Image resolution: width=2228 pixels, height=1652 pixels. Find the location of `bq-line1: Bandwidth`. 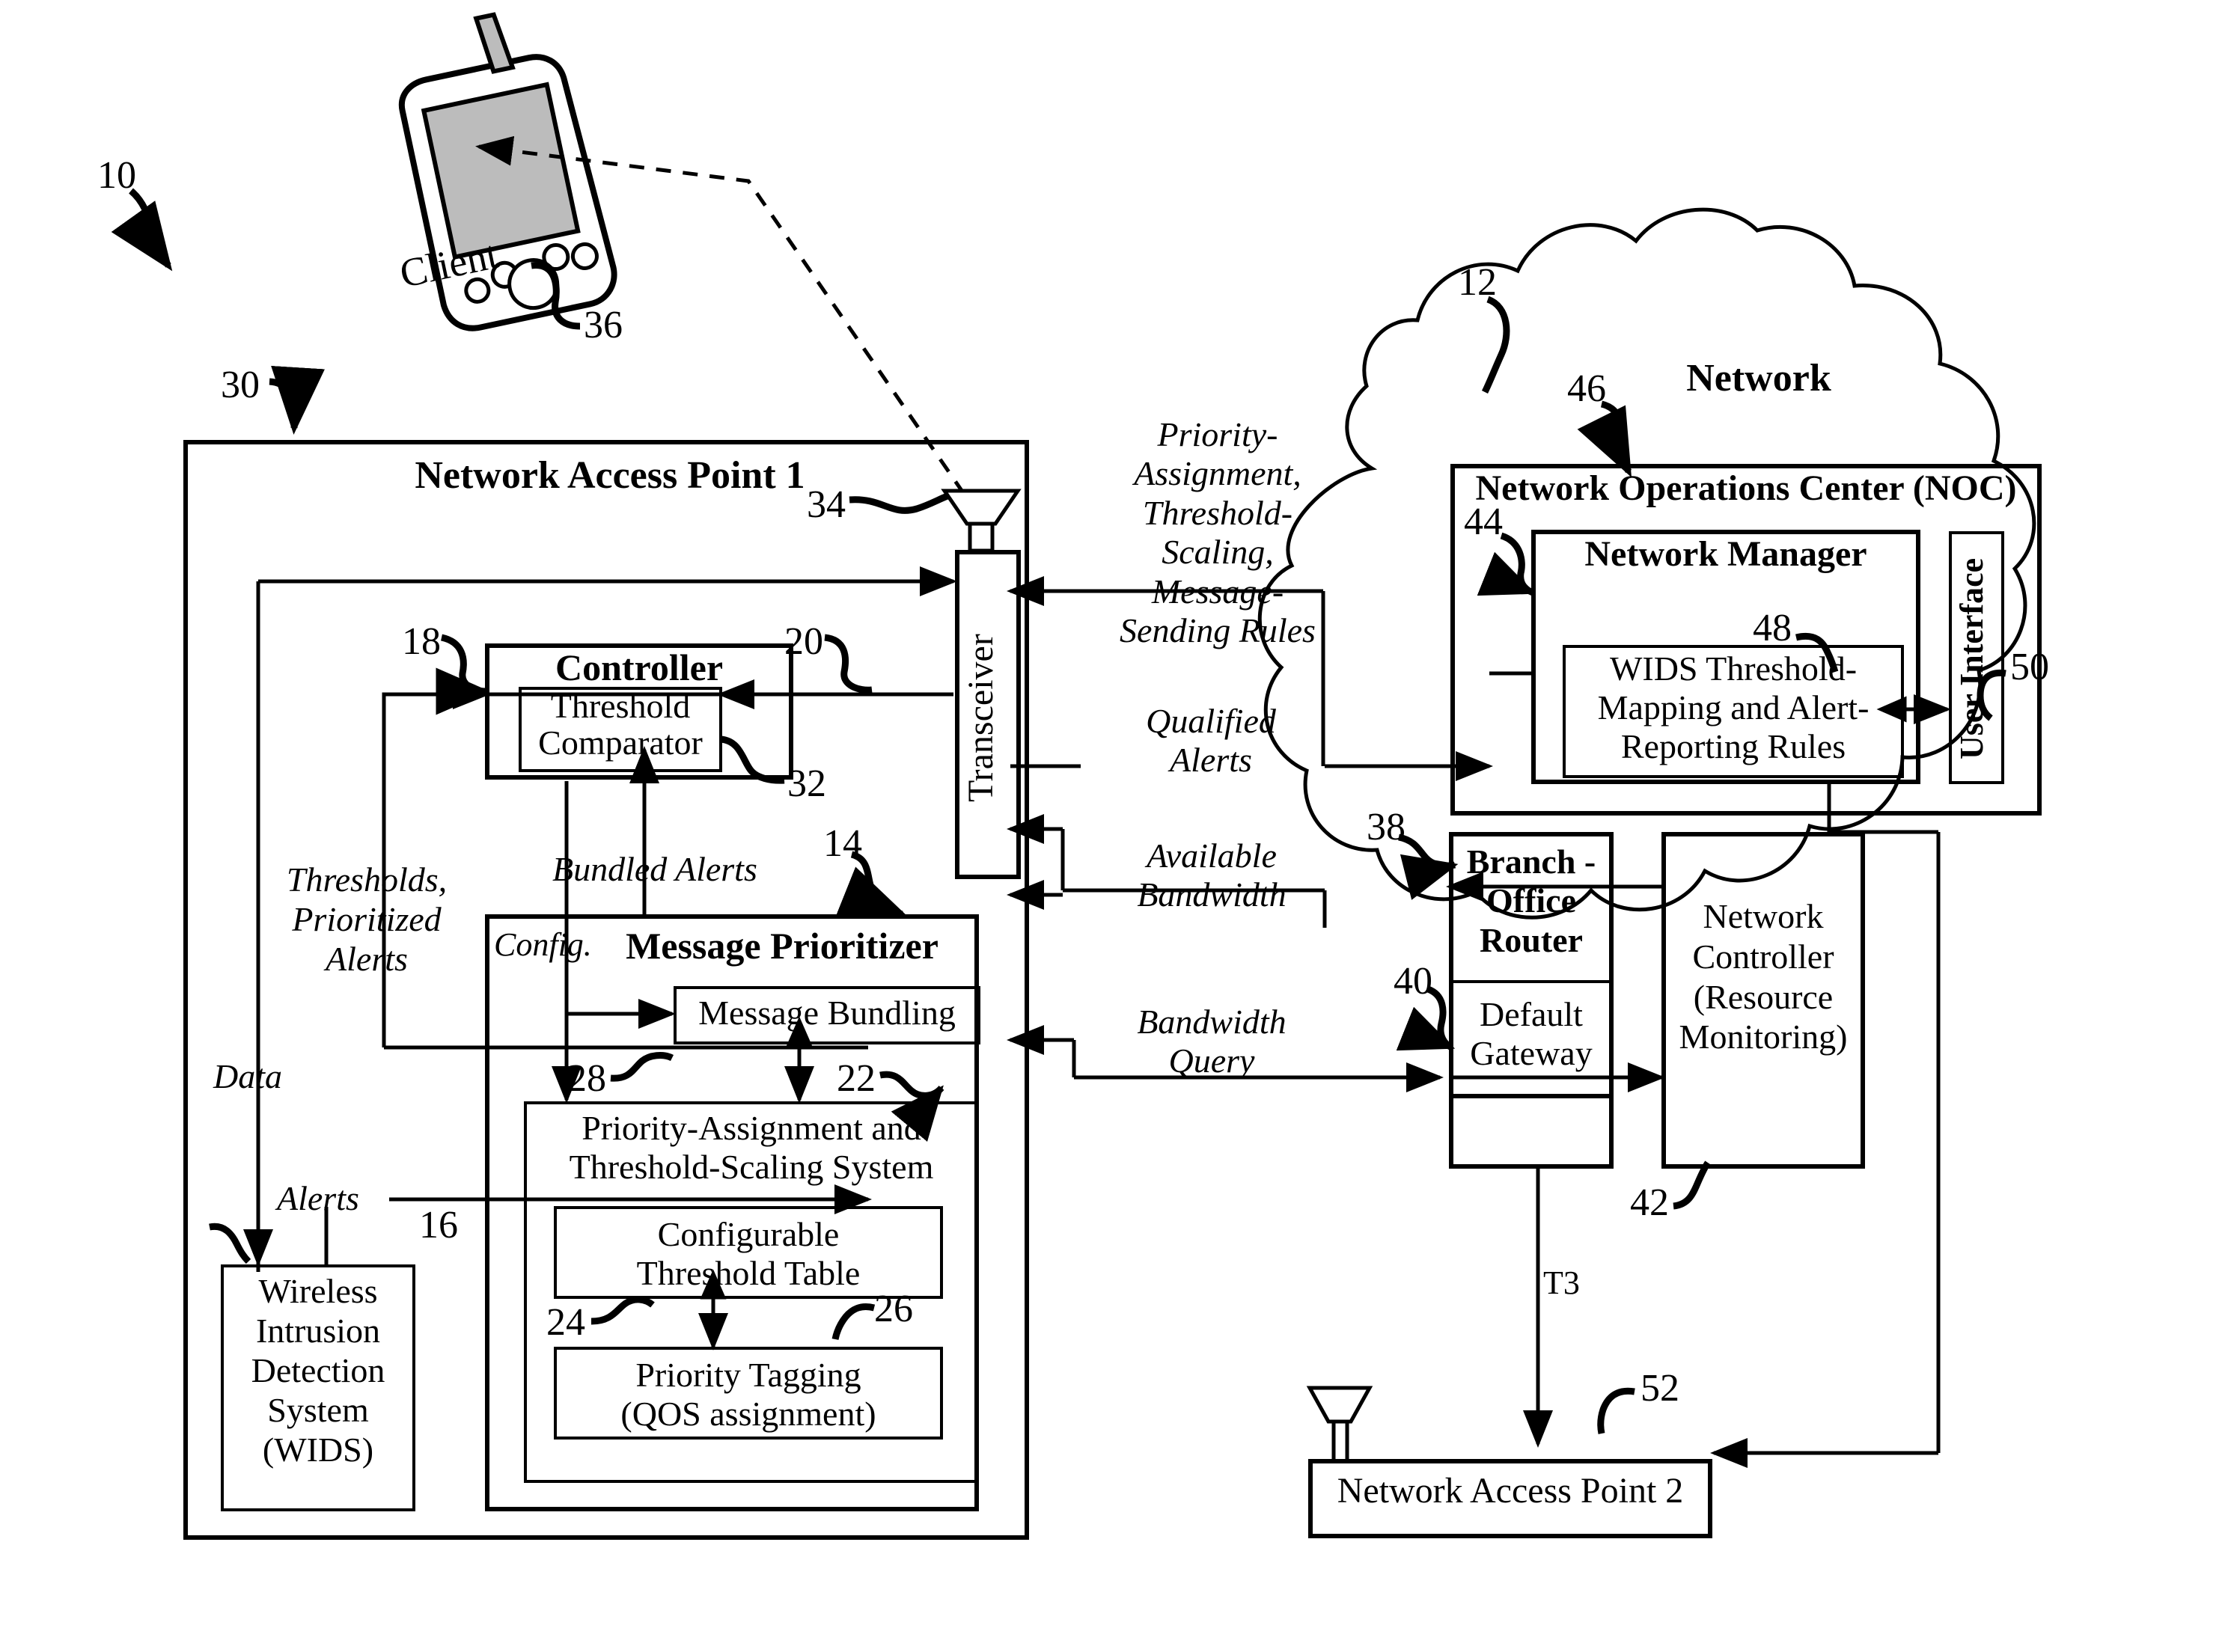

bq-line1: Bandwidth is located at coordinates (1212, 1022).